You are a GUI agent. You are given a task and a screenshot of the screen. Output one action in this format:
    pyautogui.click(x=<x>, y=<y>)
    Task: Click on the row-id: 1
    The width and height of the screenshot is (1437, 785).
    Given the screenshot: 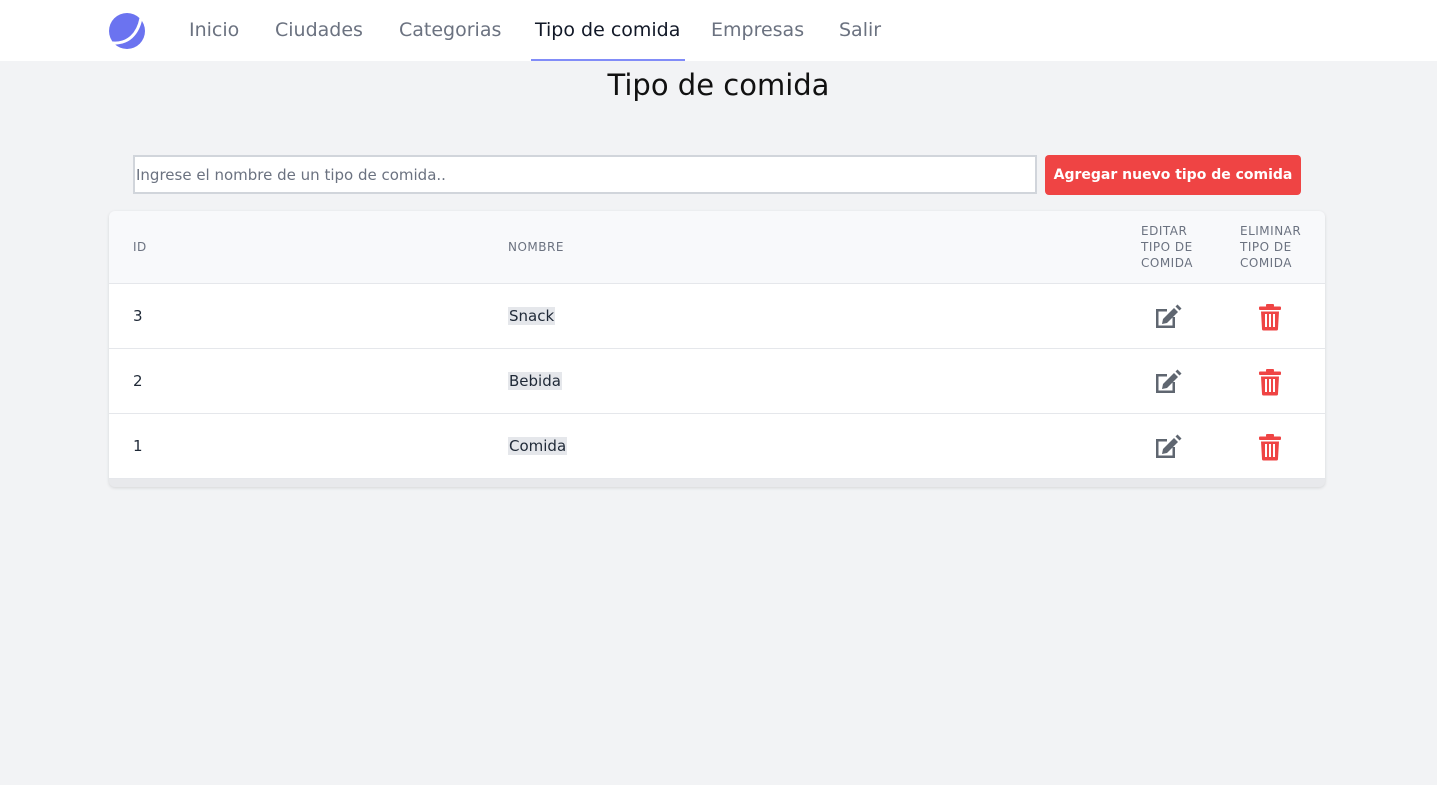 What is the action you would take?
    pyautogui.click(x=138, y=446)
    